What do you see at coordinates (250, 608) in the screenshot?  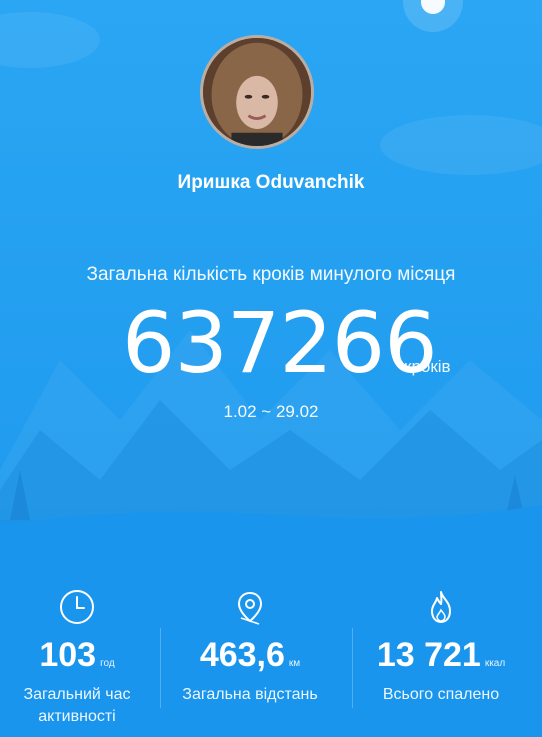 I see `location-pin-icon` at bounding box center [250, 608].